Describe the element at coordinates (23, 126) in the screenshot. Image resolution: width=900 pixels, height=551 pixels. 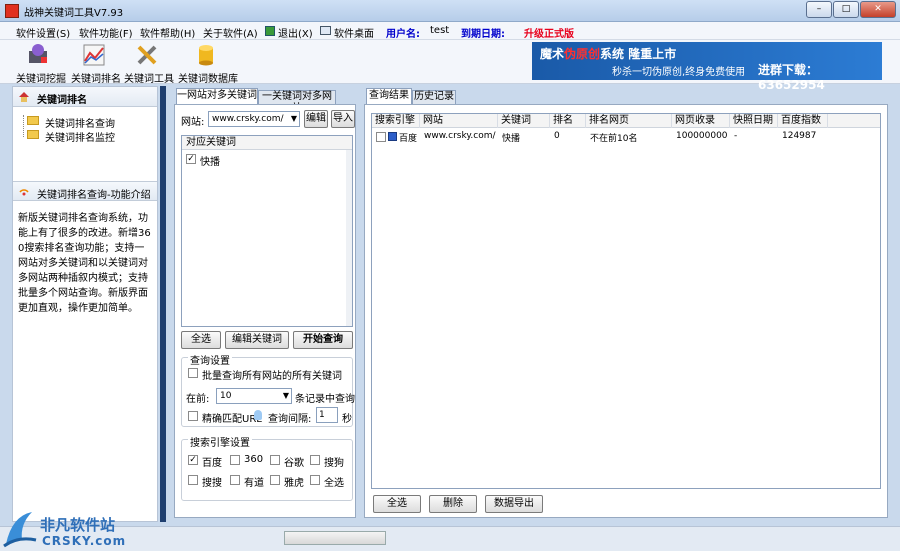
I see `tree-line` at that location.